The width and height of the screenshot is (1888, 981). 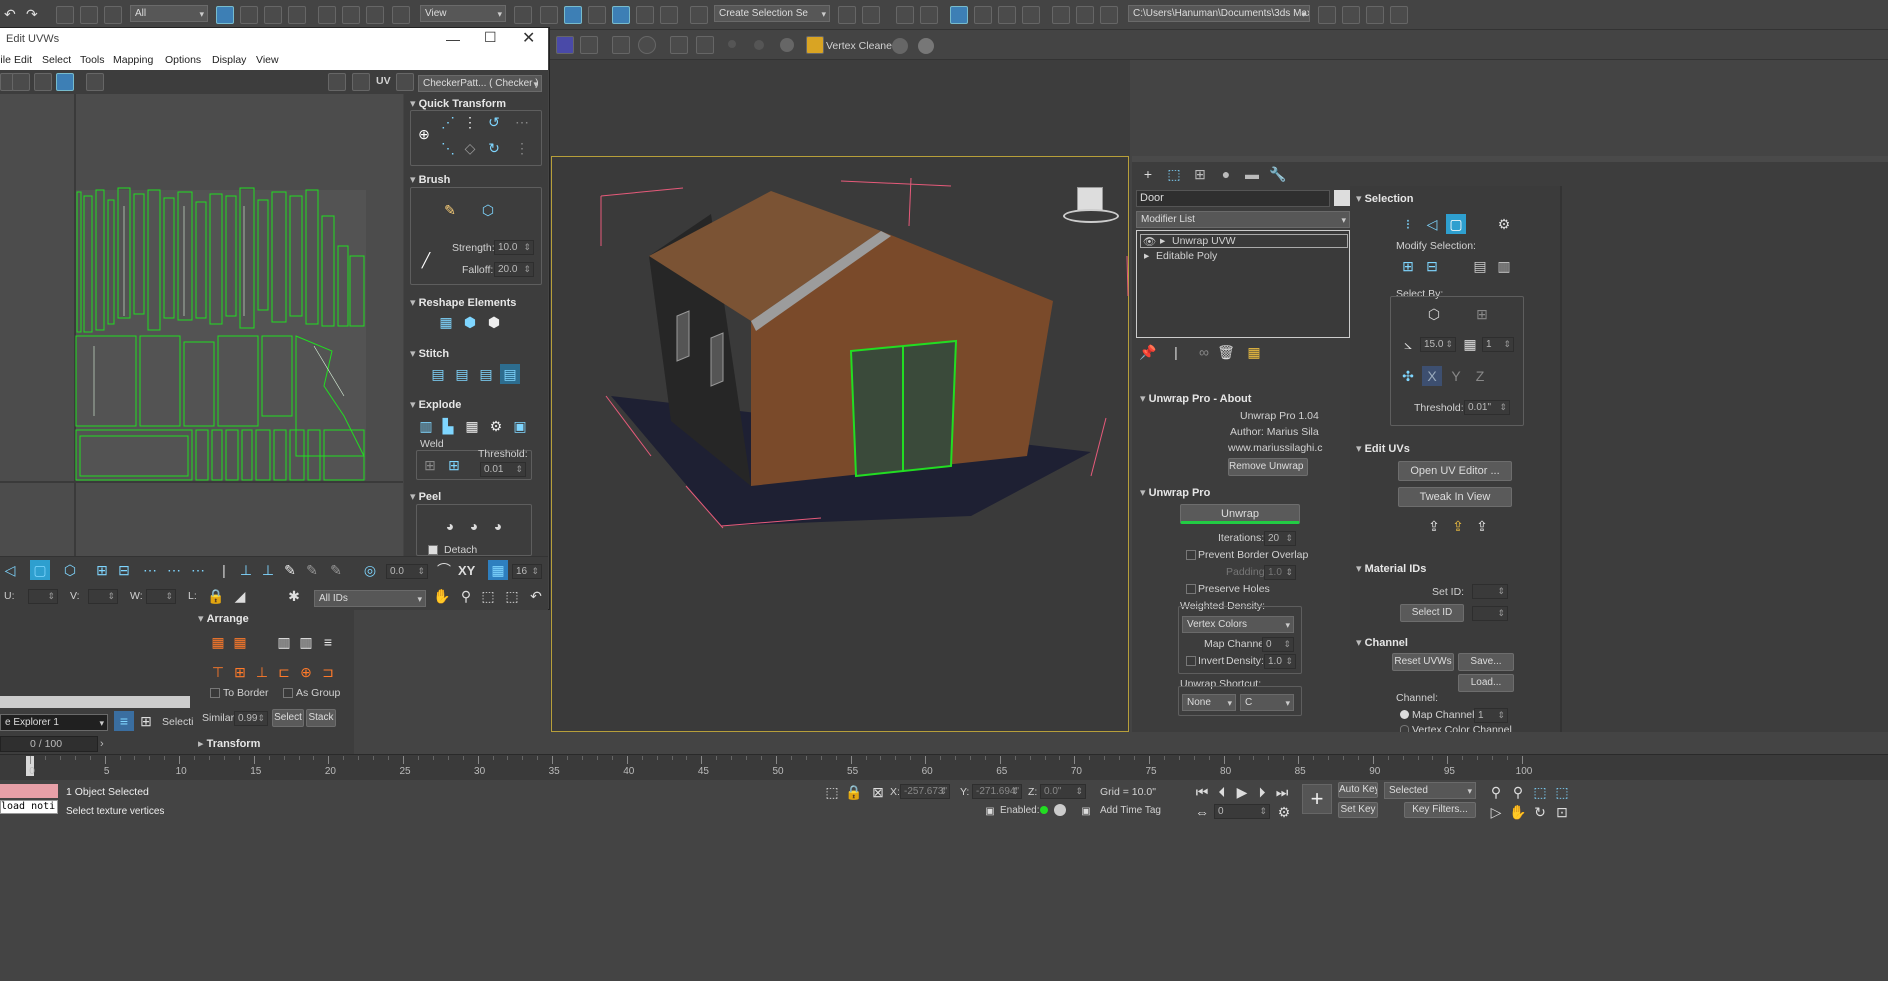 What do you see at coordinates (1280, 572) in the screenshot?
I see `padding-spinner: 1.0` at bounding box center [1280, 572].